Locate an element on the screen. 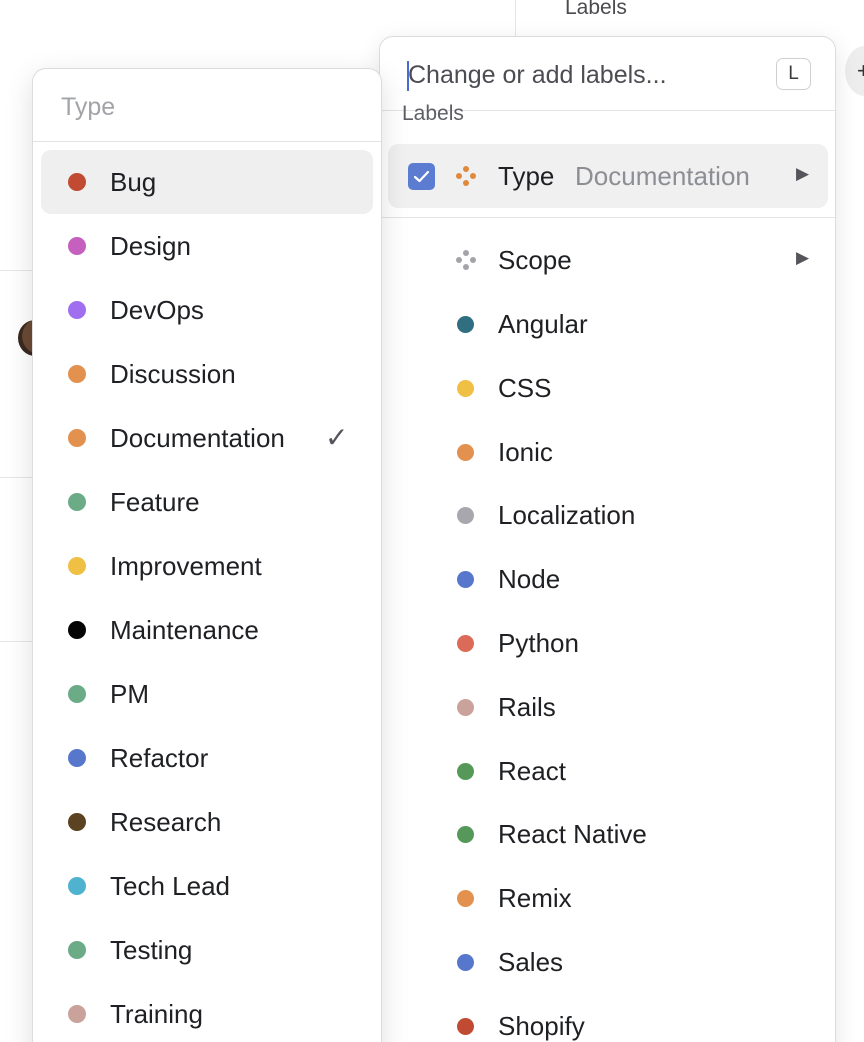 The width and height of the screenshot is (864, 1042). label-option-label: CSS is located at coordinates (525, 387).